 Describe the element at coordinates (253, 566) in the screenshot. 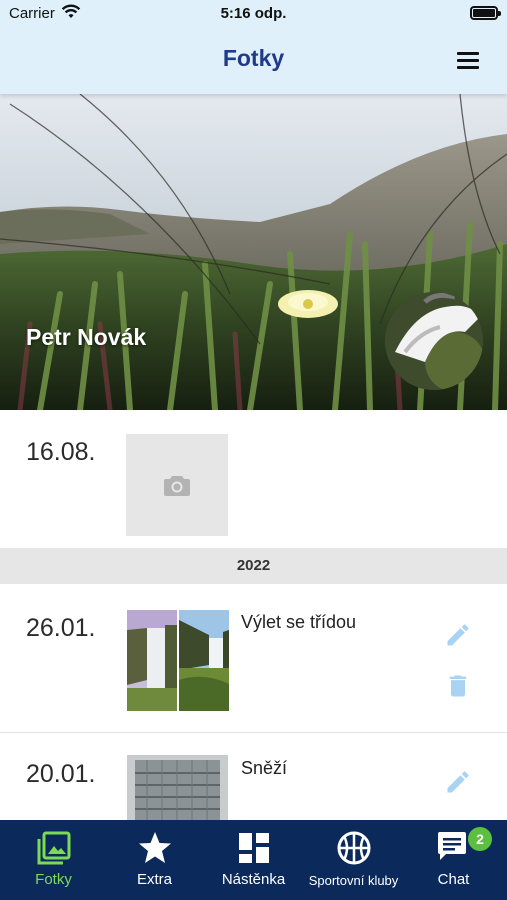

I see `year-separator: 2022` at that location.